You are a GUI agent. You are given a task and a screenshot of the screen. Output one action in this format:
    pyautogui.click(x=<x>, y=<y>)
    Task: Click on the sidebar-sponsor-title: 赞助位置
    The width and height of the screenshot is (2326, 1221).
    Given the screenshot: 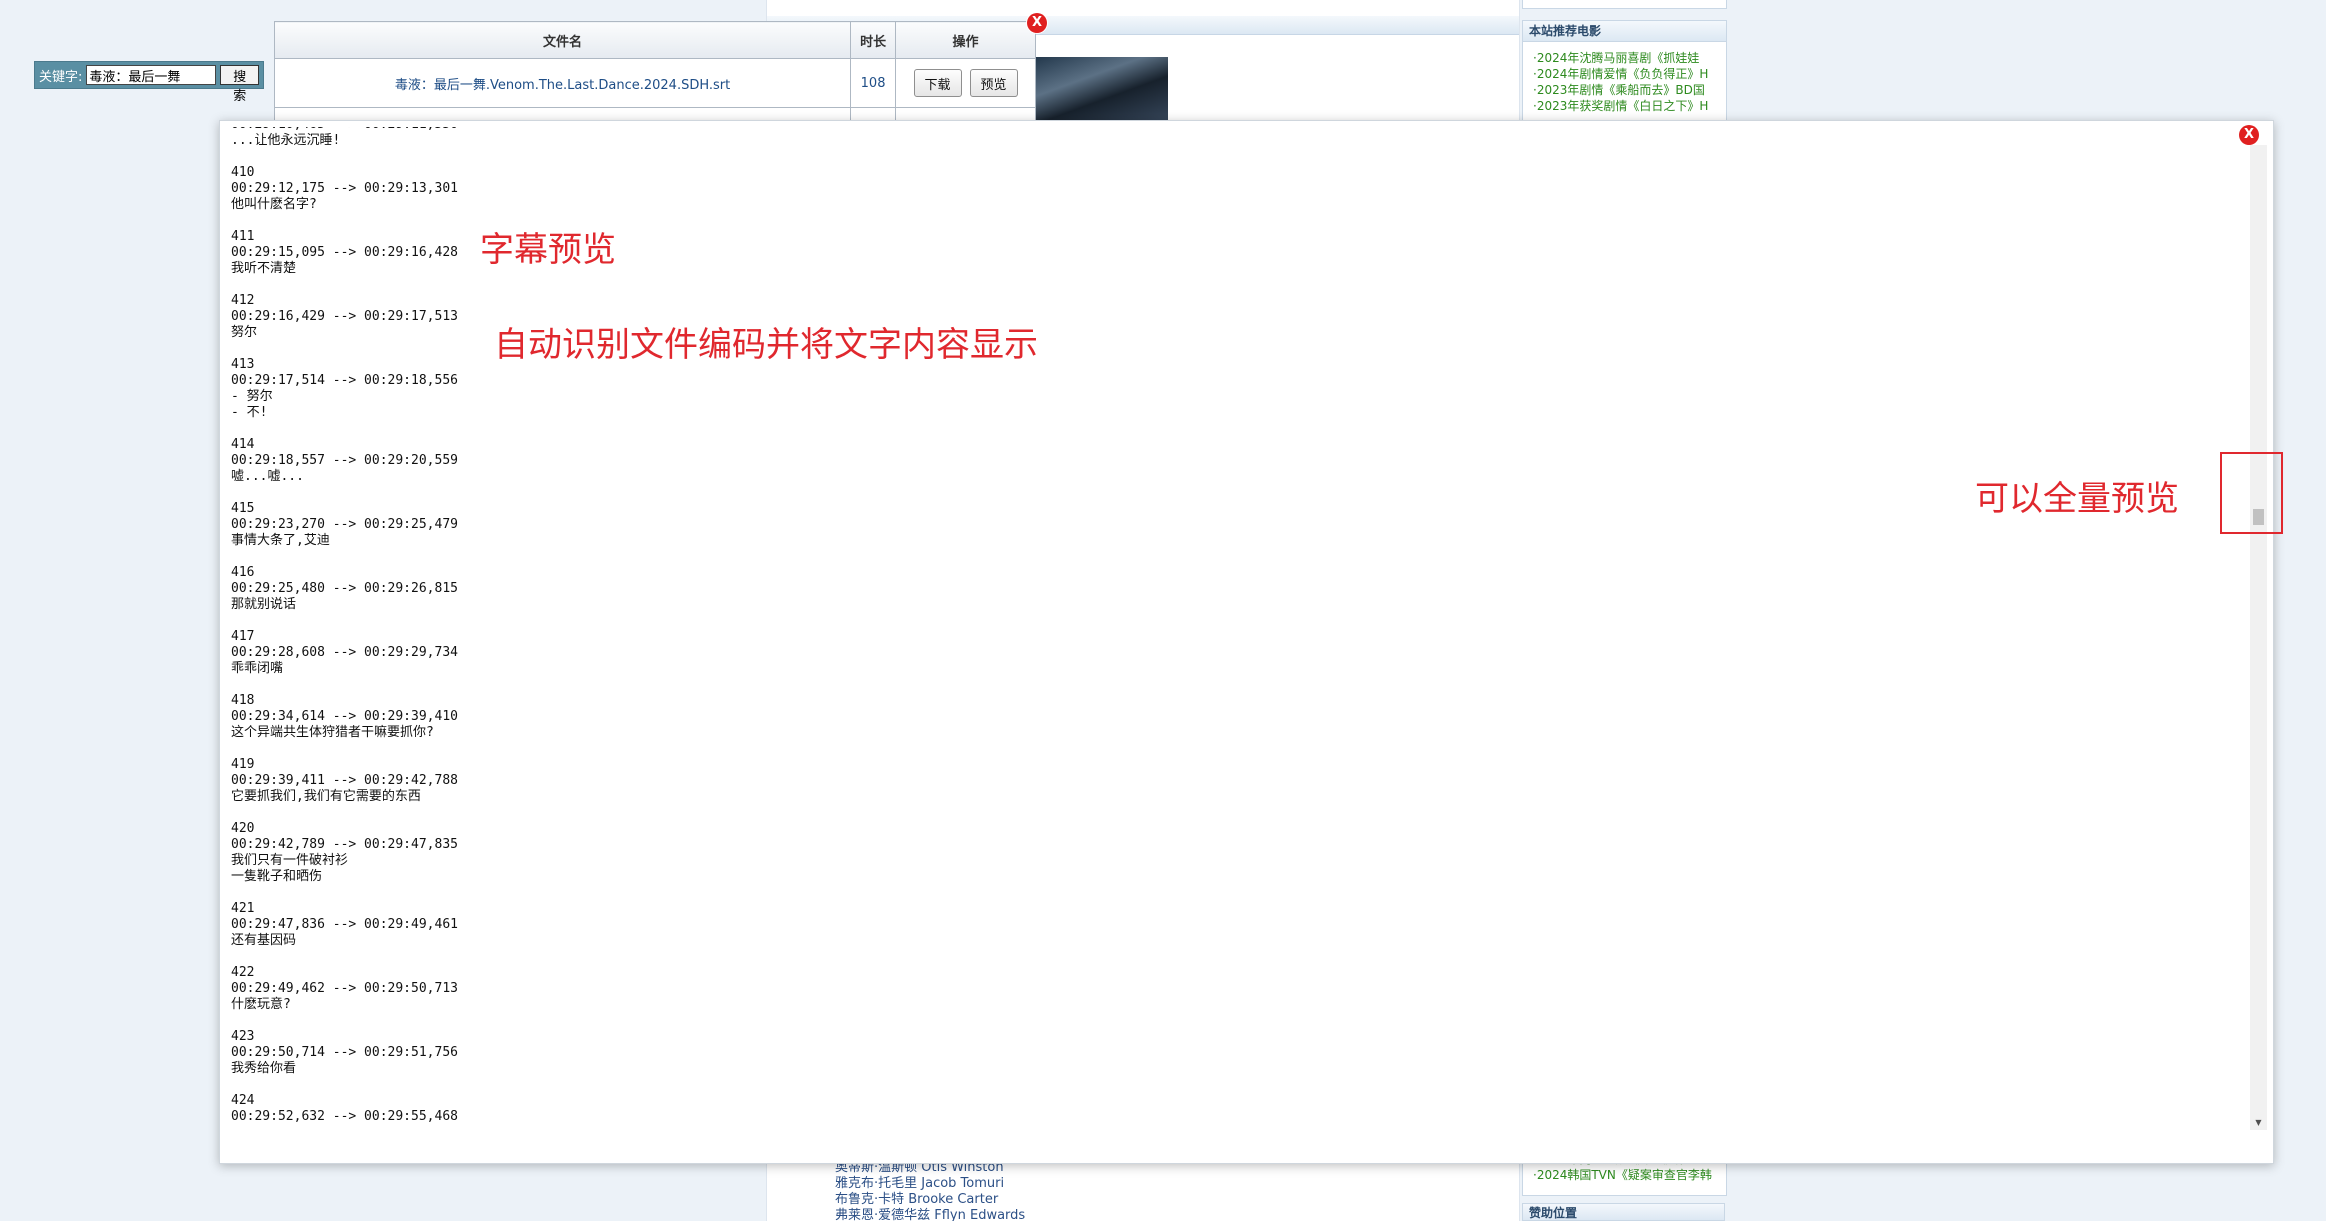 What is the action you would take?
    pyautogui.click(x=1623, y=1212)
    